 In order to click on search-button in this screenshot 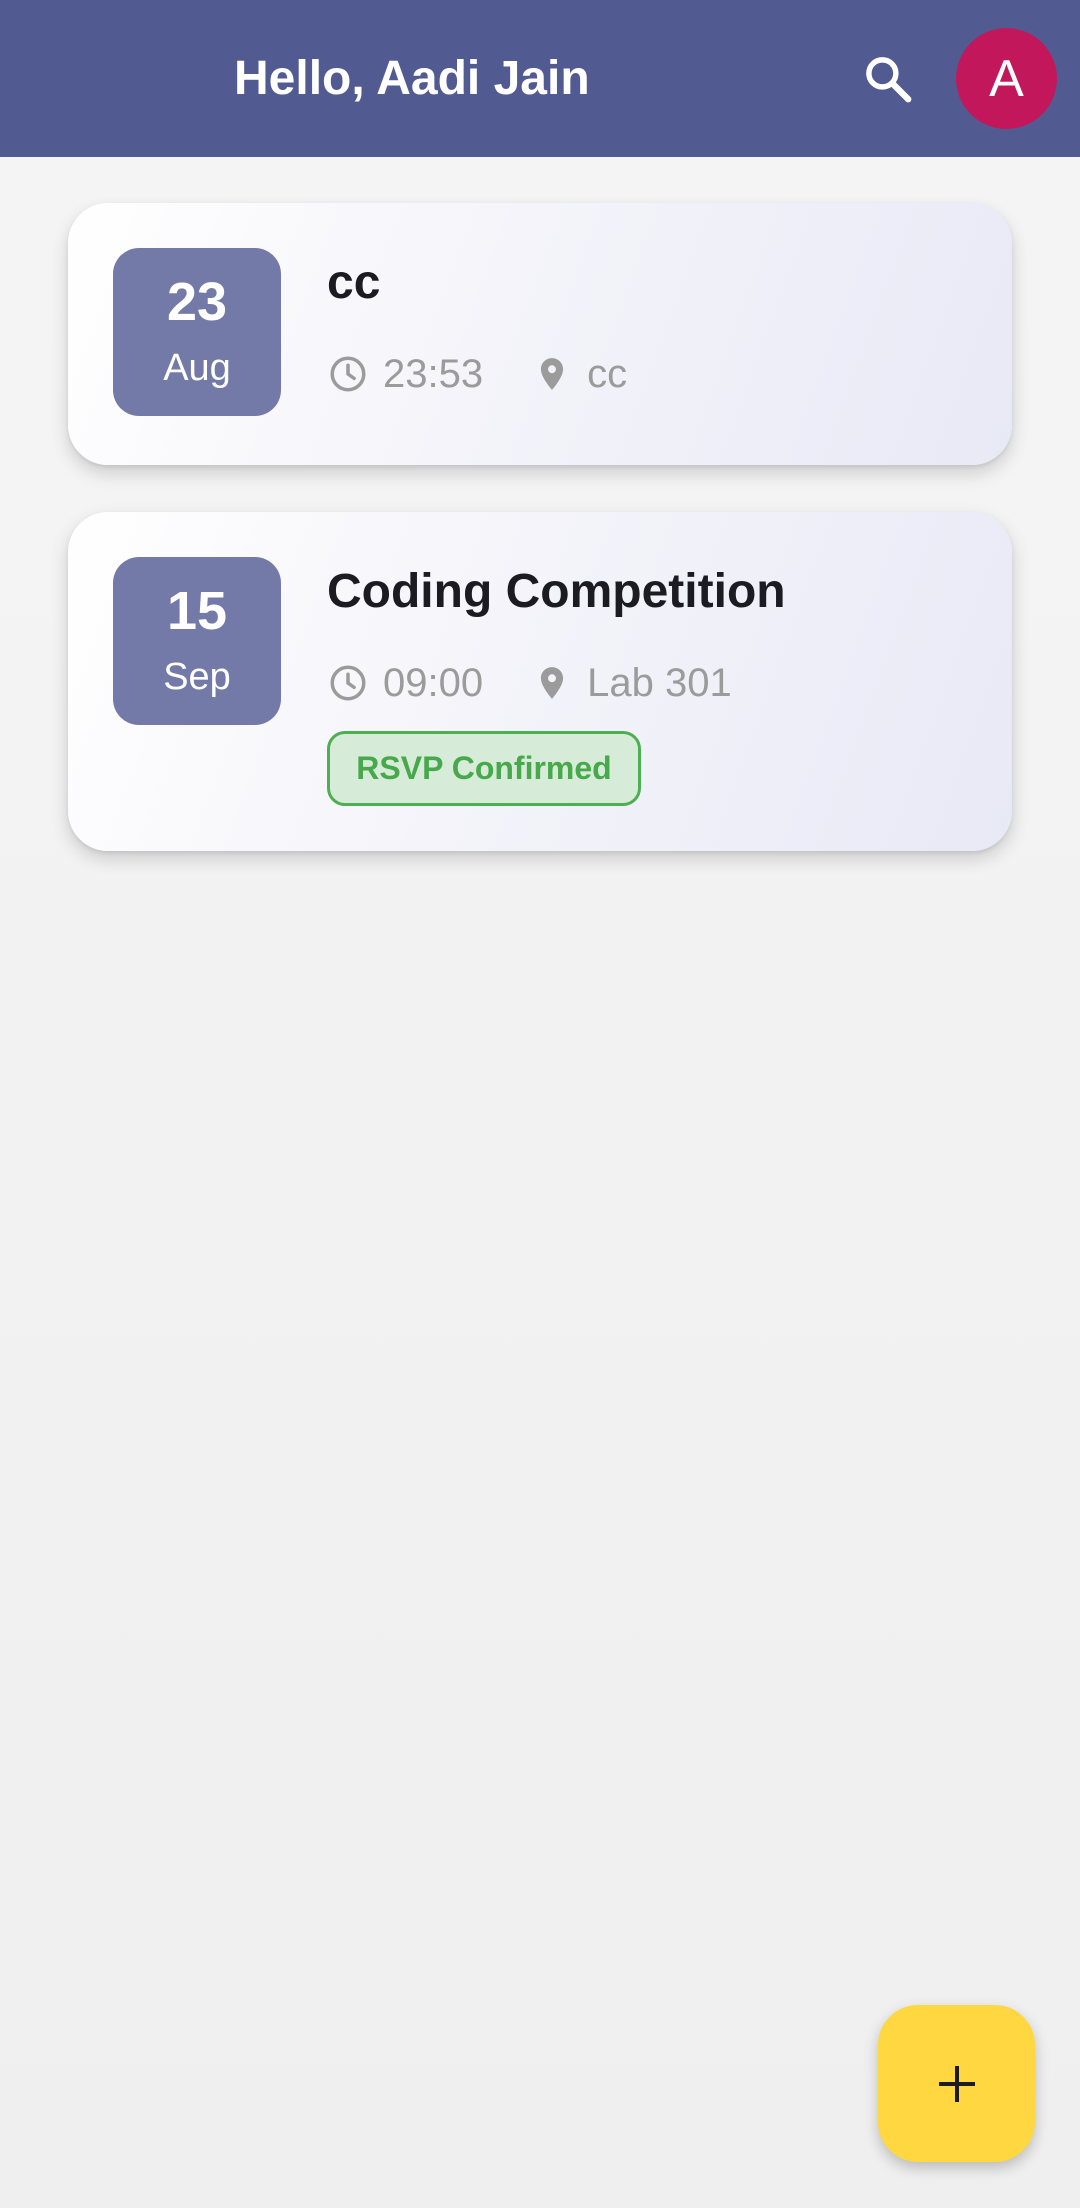, I will do `click(888, 79)`.